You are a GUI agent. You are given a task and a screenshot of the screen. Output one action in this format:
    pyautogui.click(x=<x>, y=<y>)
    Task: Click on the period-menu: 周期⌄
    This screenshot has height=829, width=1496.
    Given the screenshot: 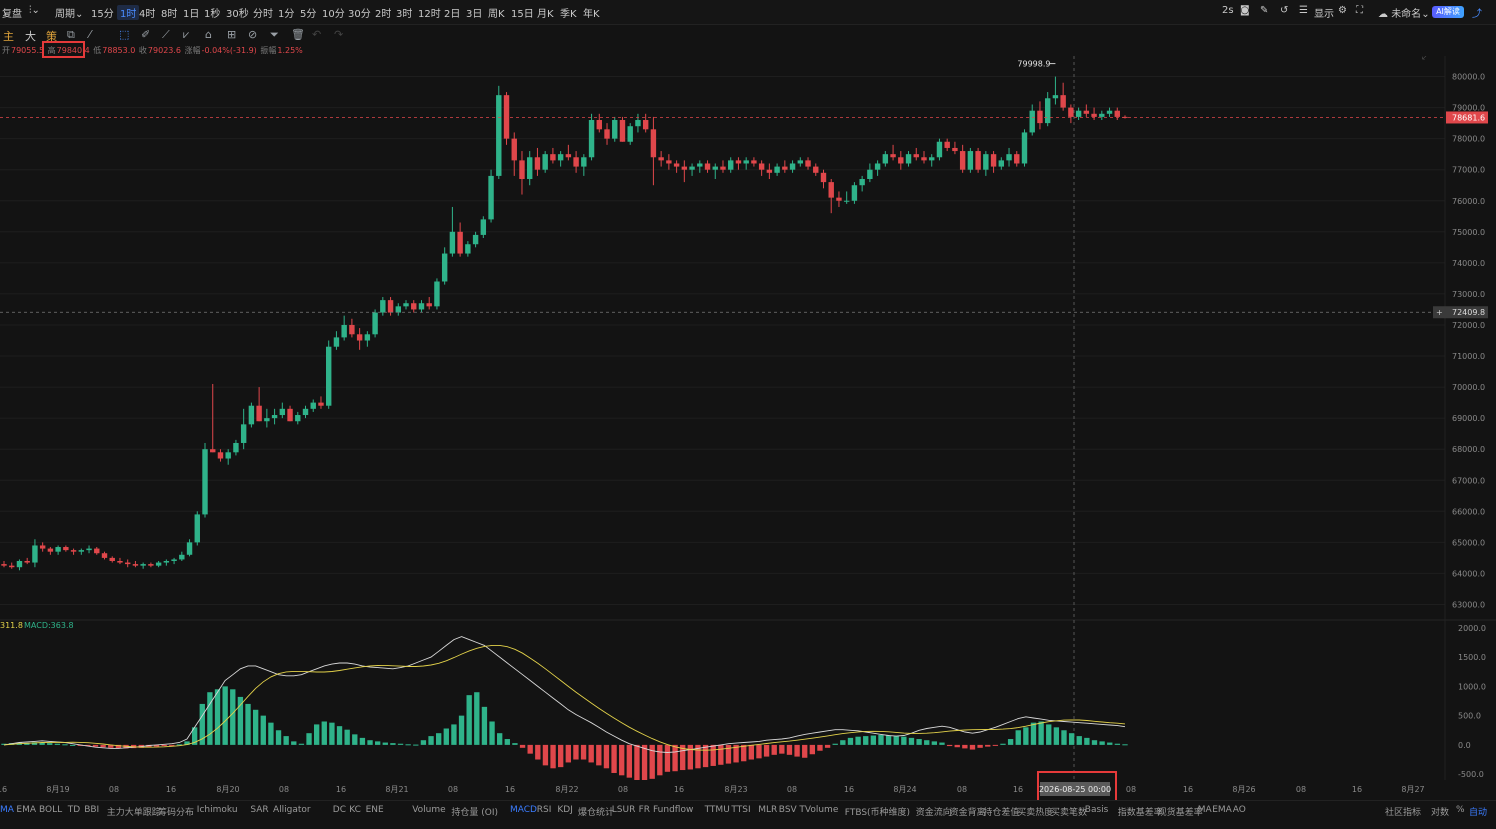 What is the action you would take?
    pyautogui.click(x=69, y=12)
    